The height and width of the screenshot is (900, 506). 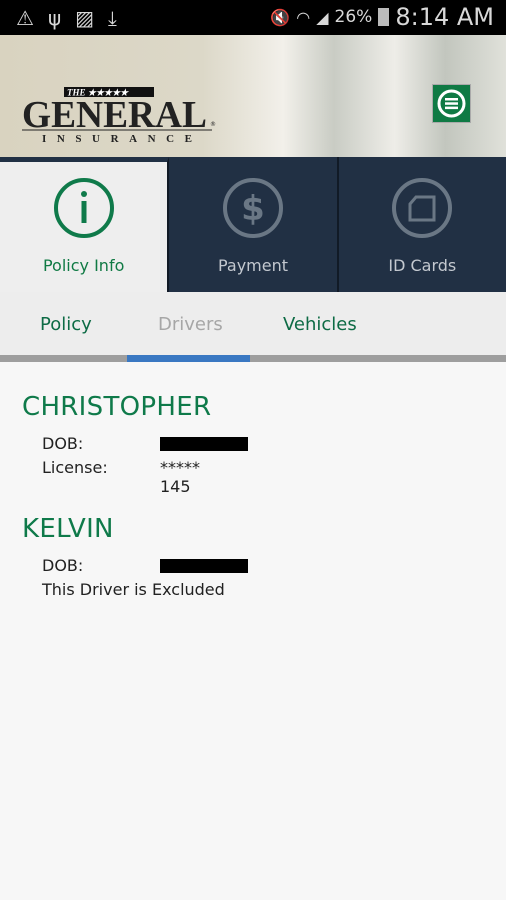 I want to click on the-general-logo: THE ★★★★★ GENERAL ® INSURANCE, so click(x=119, y=116).